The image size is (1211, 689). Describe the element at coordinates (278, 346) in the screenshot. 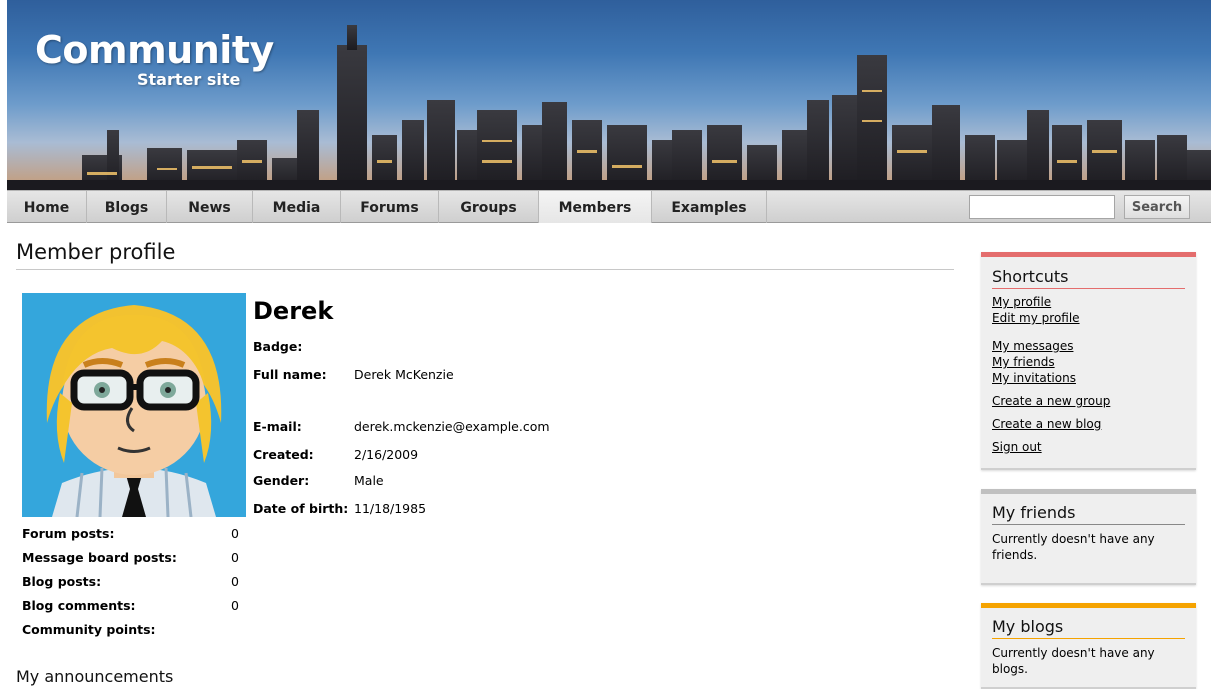

I see `badge-label: Badge:` at that location.